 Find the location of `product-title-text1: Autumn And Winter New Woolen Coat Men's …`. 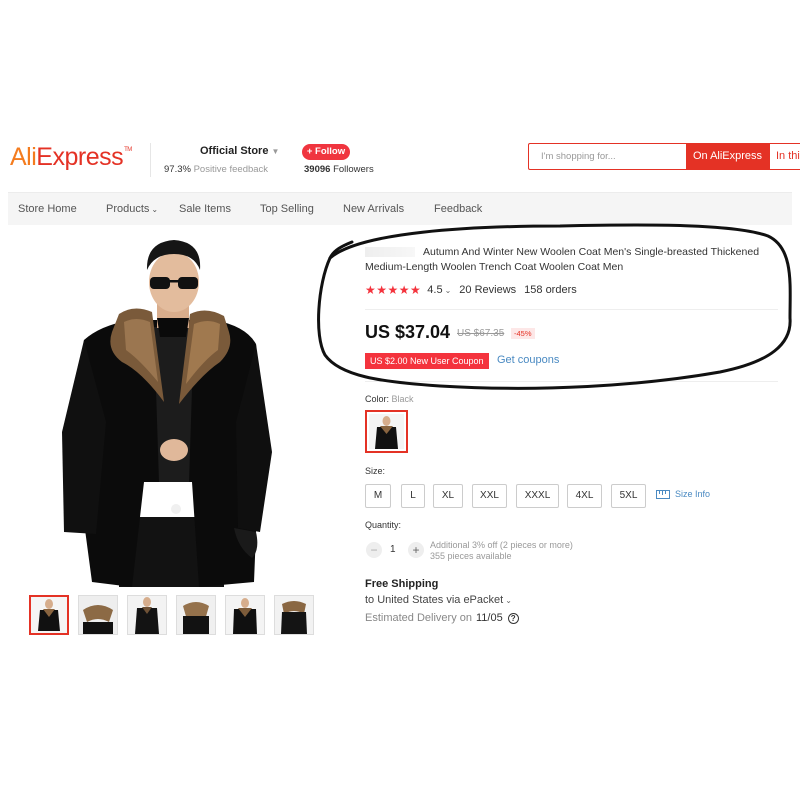

product-title-text1: Autumn And Winter New Woolen Coat Men's … is located at coordinates (591, 252).